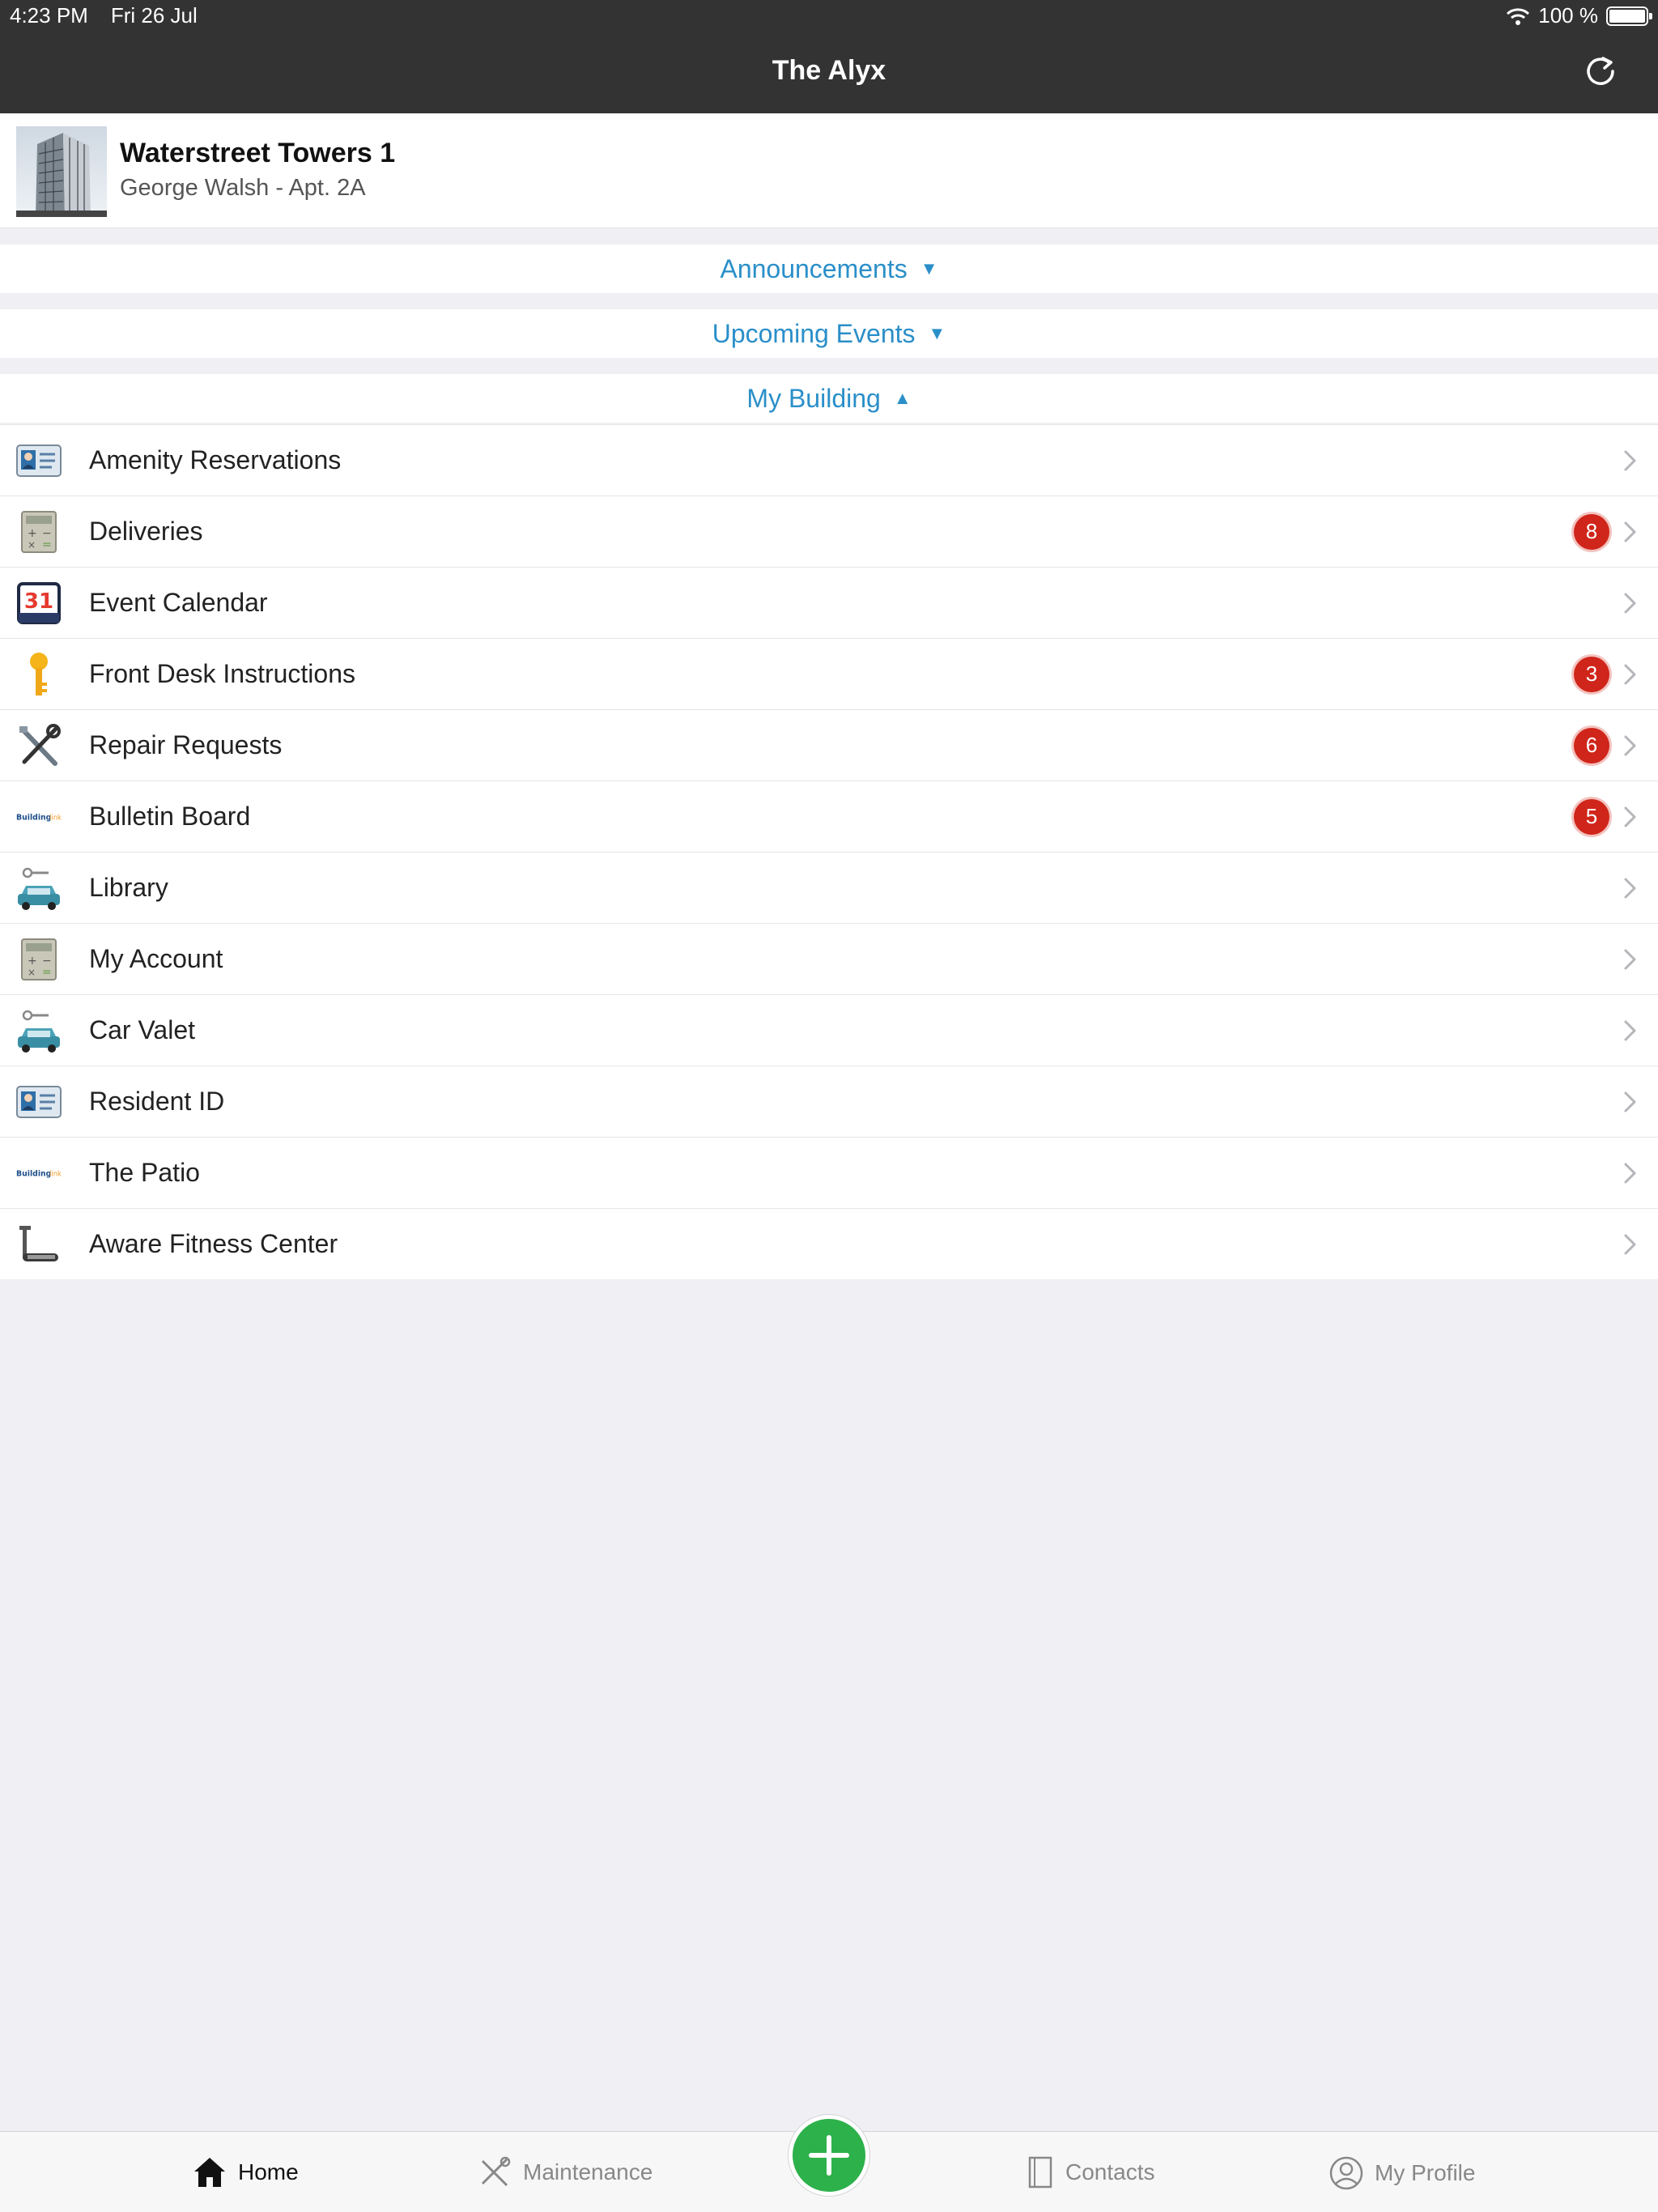 This screenshot has width=1658, height=2212. I want to click on top-bar: 4:23 PM Fri 26 Jul 100 % The Alyx, so click(829, 56).